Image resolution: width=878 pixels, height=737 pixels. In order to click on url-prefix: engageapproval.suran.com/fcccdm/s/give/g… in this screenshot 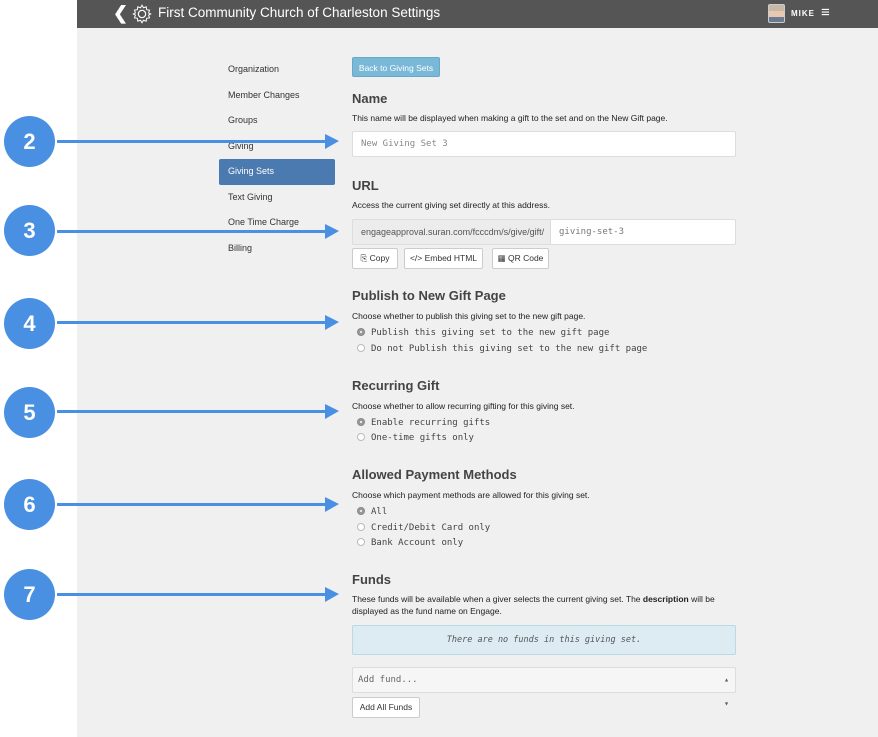, I will do `click(451, 232)`.